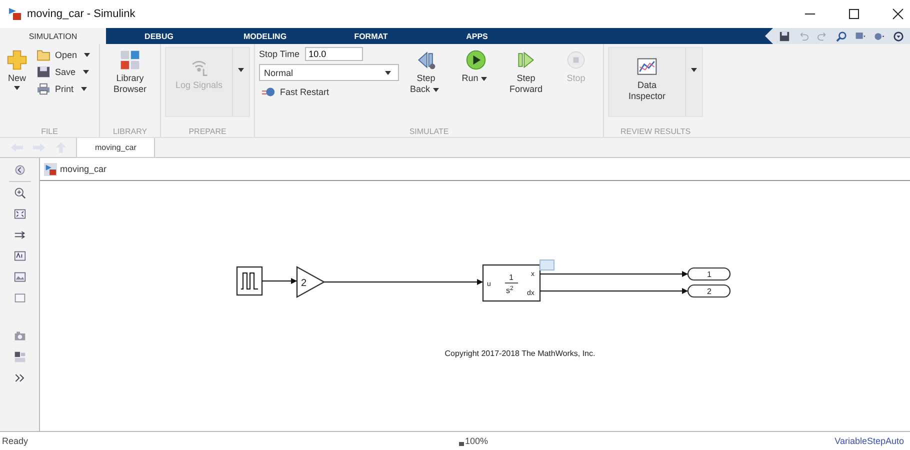  What do you see at coordinates (476, 60) in the screenshot?
I see `play-icon` at bounding box center [476, 60].